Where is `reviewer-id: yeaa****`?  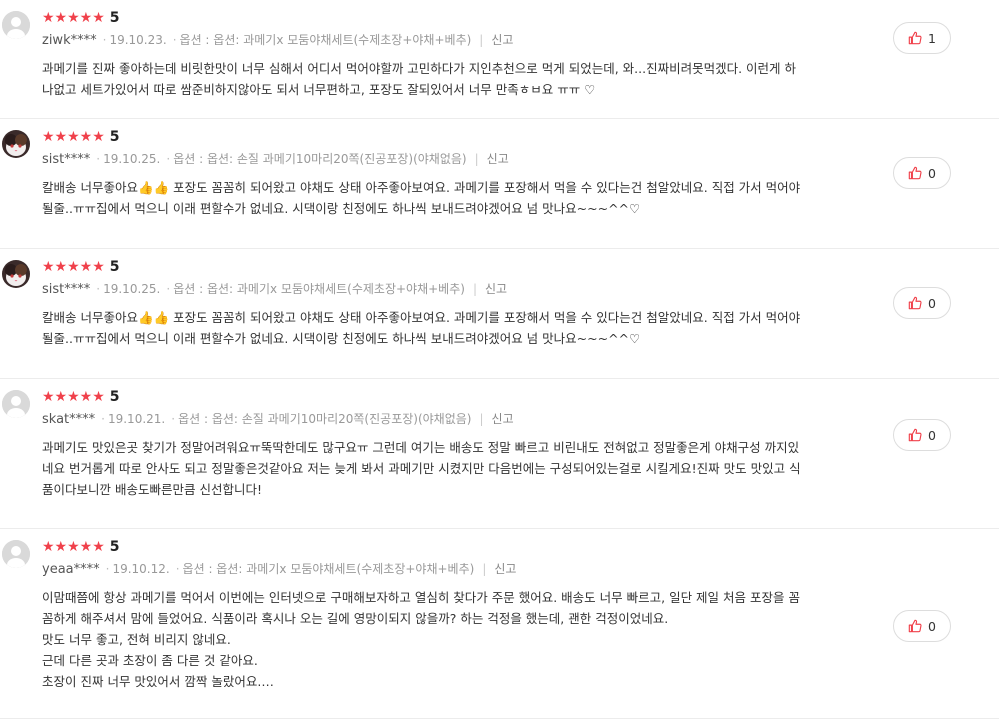
reviewer-id: yeaa**** is located at coordinates (71, 569).